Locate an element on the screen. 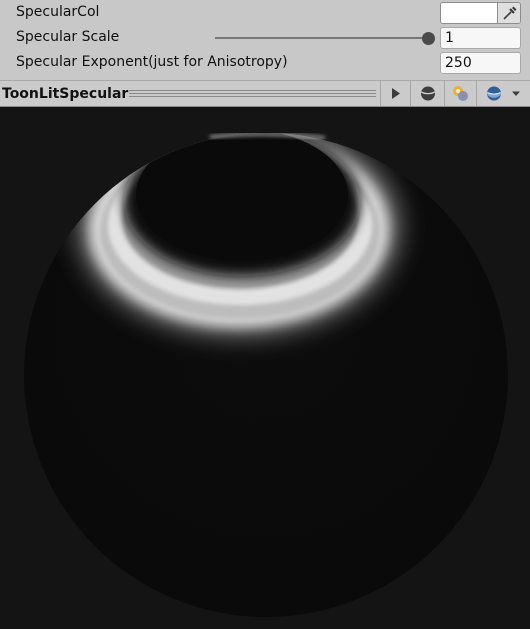  specular-color-label: SpecularCol is located at coordinates (58, 12).